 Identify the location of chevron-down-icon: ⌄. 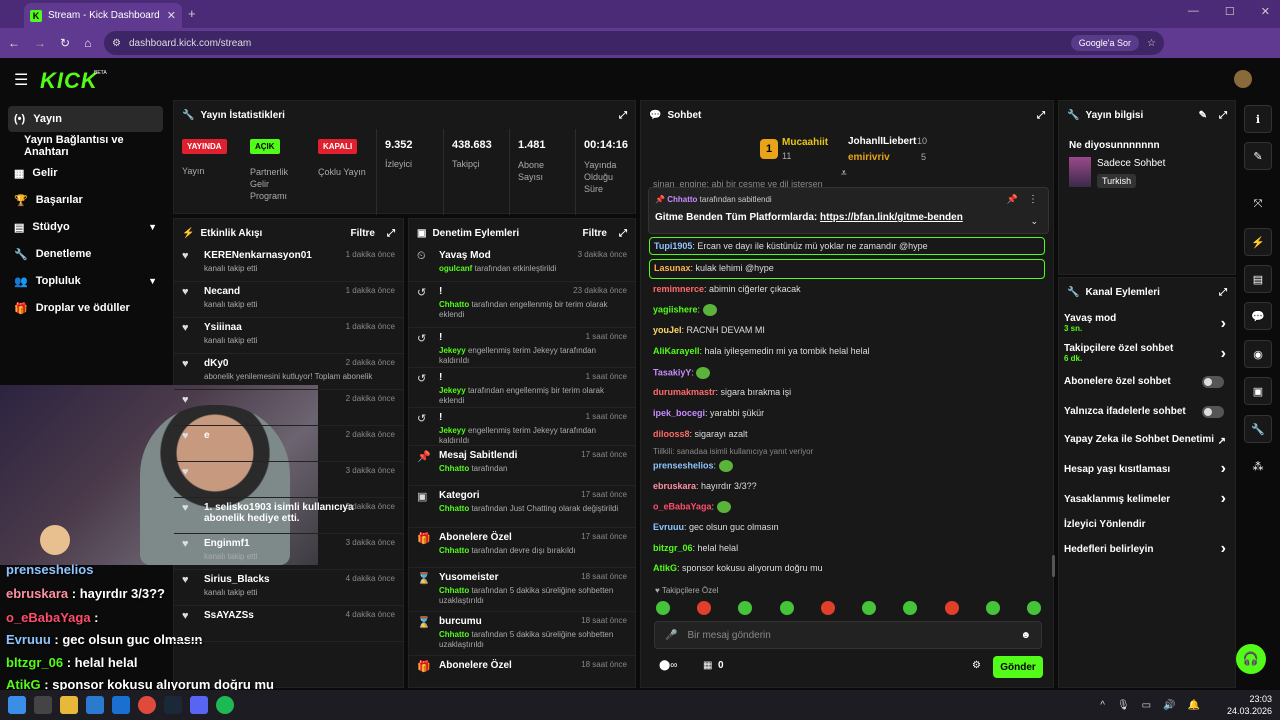
(1034, 221).